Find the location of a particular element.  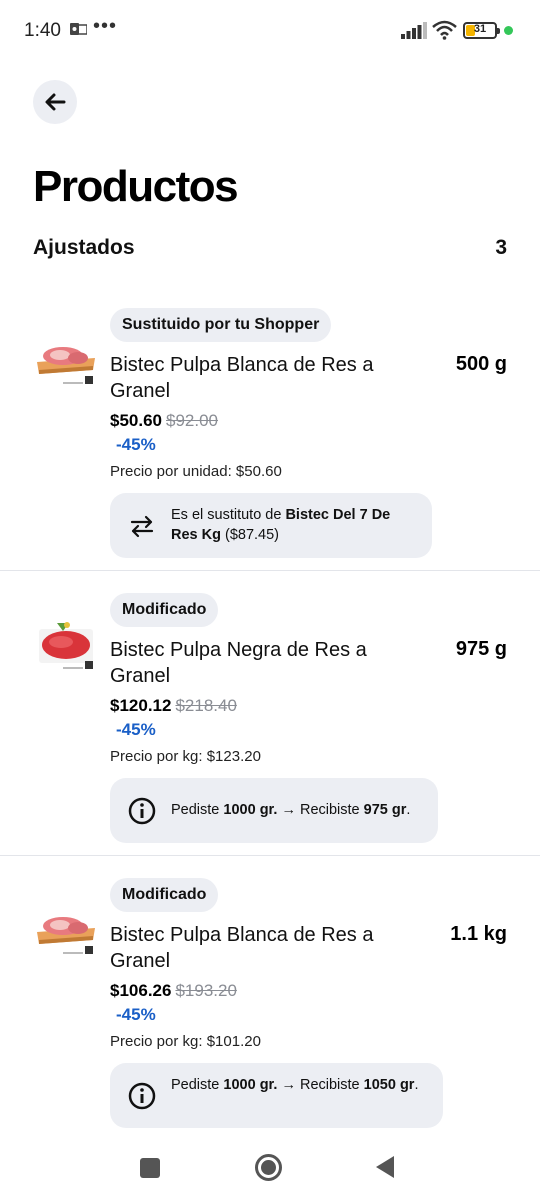

more-notifications-icon: ••• is located at coordinates (105, 26).